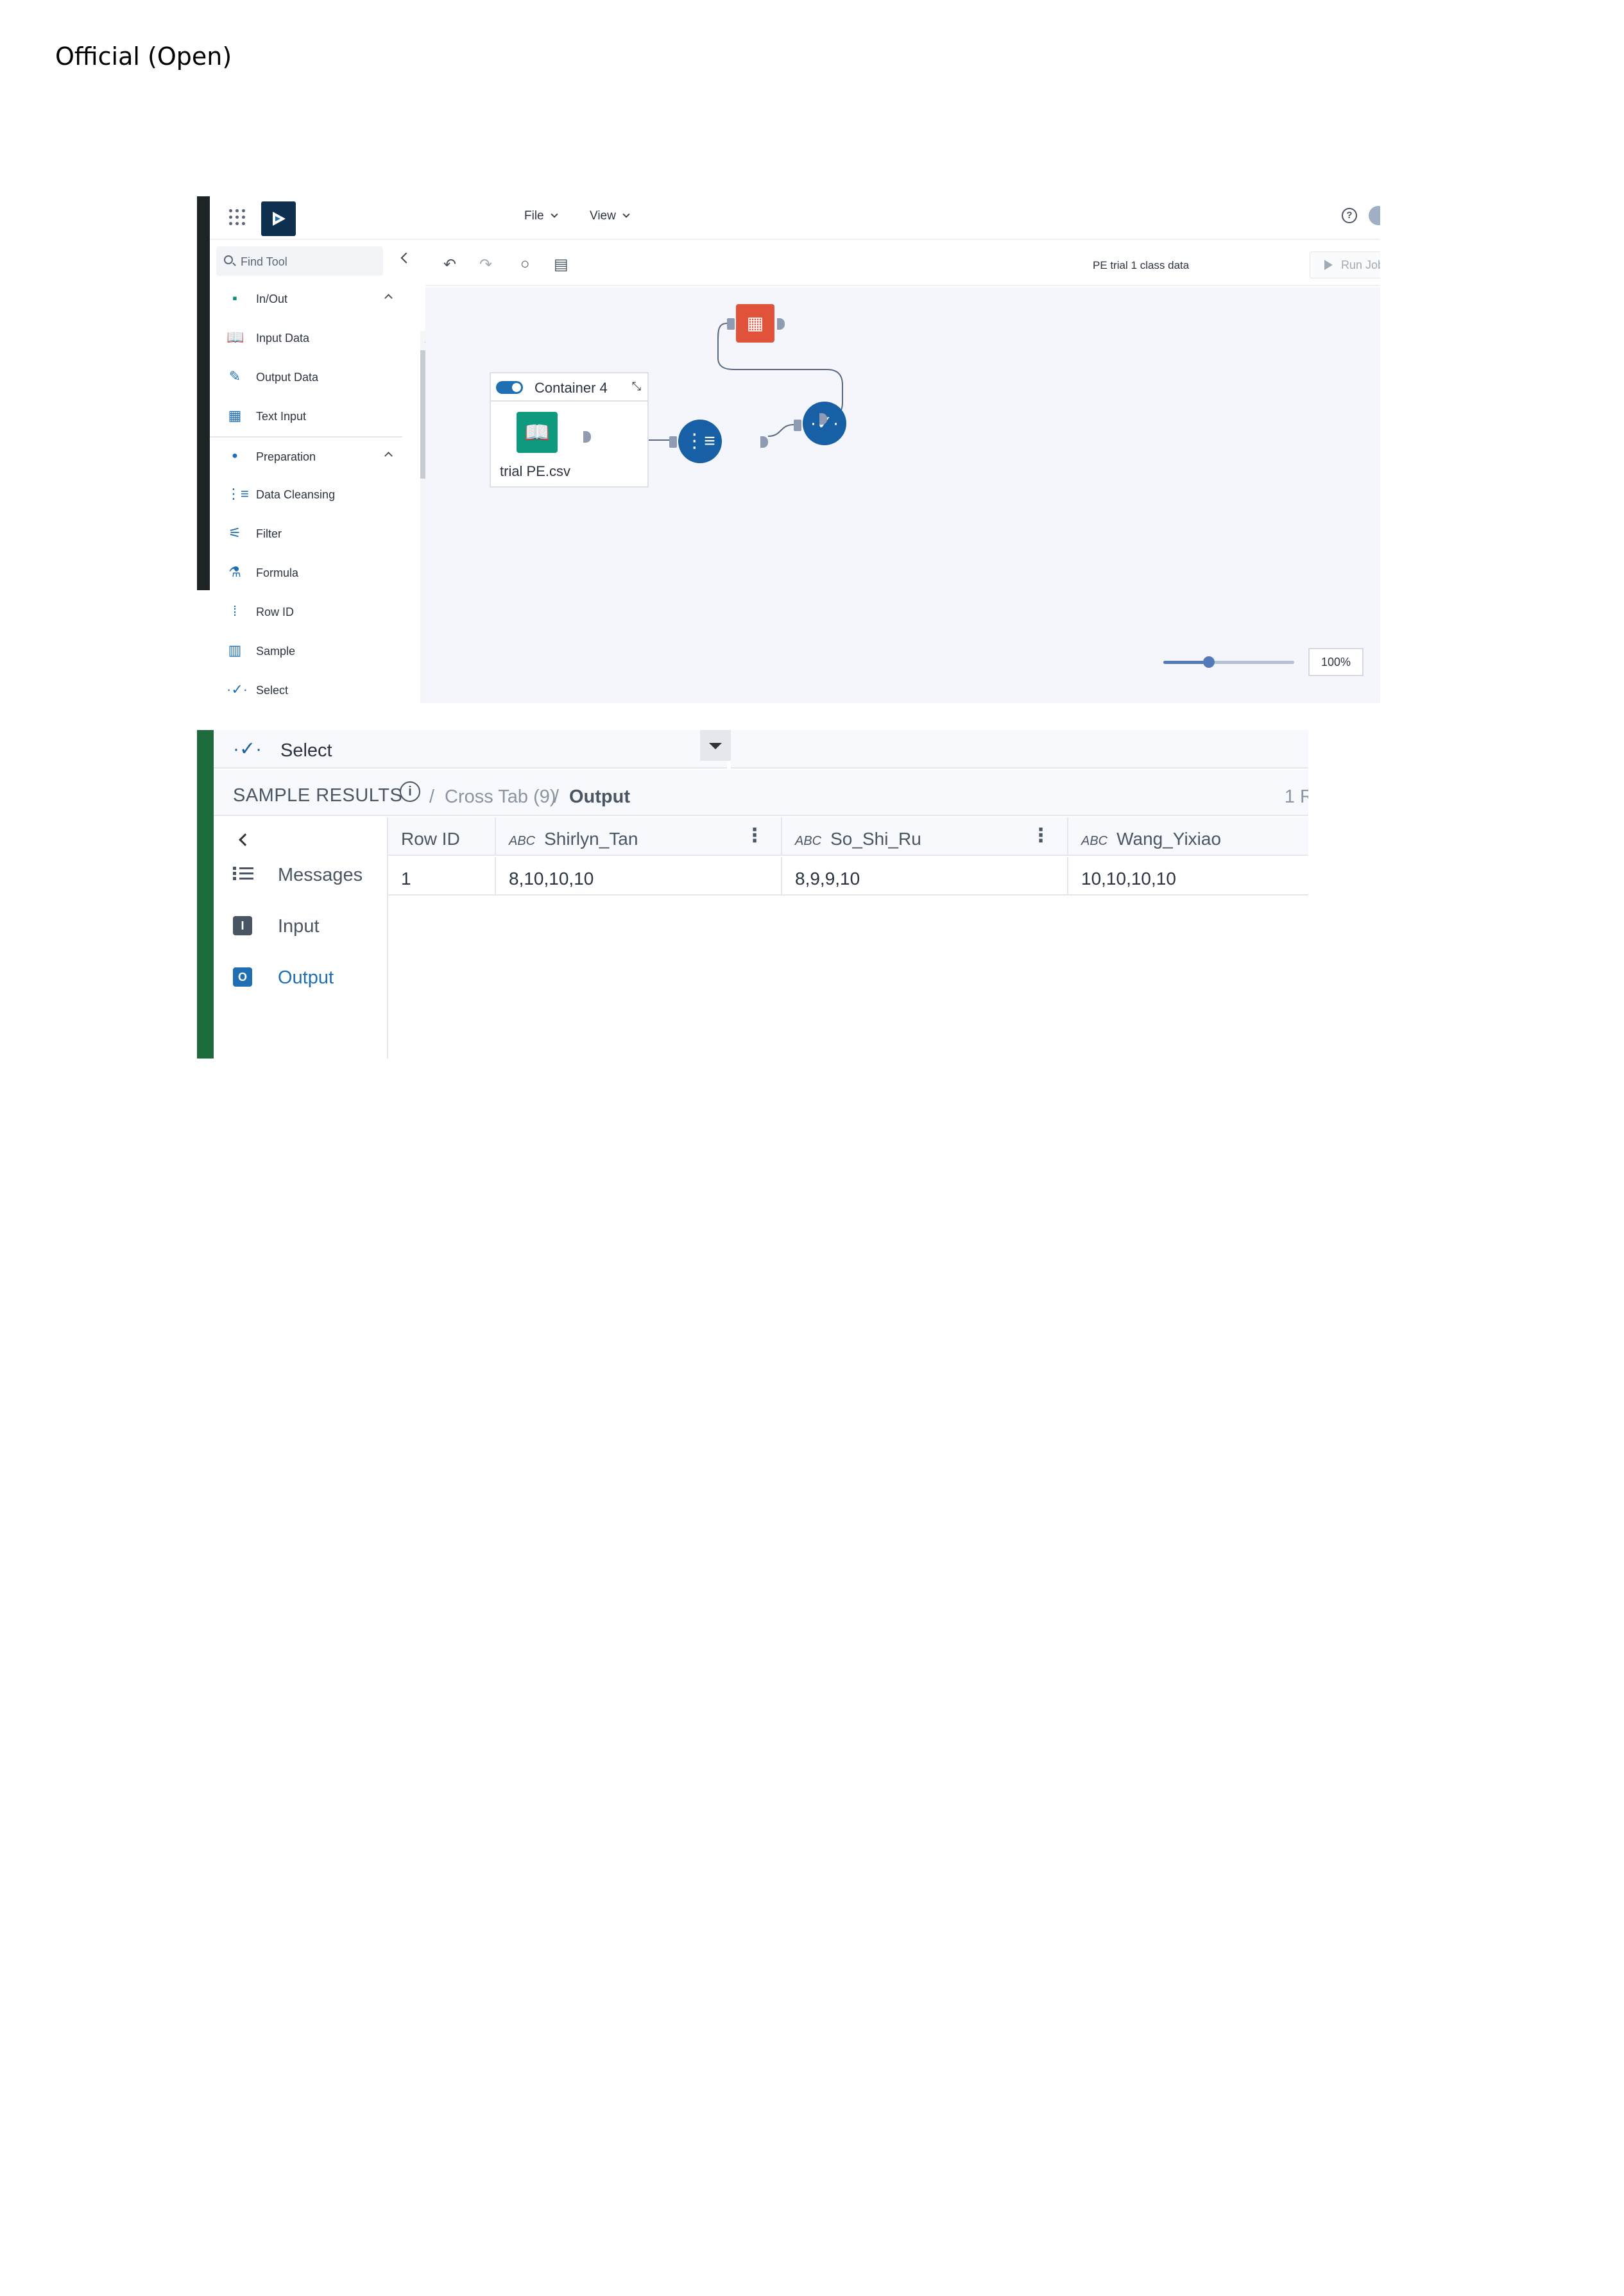  What do you see at coordinates (1374, 216) in the screenshot?
I see `avatar` at bounding box center [1374, 216].